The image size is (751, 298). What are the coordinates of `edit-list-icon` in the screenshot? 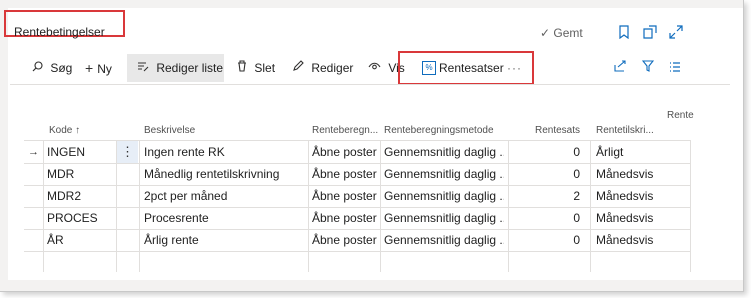 It's located at (144, 68).